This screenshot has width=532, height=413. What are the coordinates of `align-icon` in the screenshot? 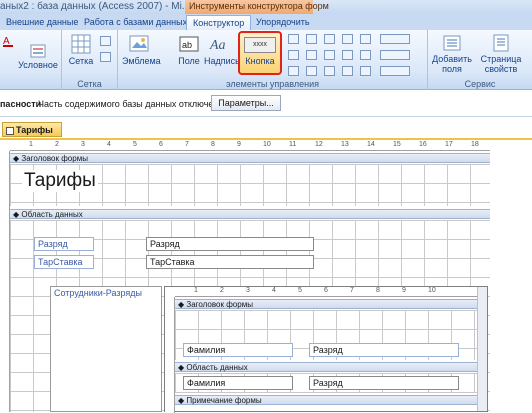 It's located at (105, 41).